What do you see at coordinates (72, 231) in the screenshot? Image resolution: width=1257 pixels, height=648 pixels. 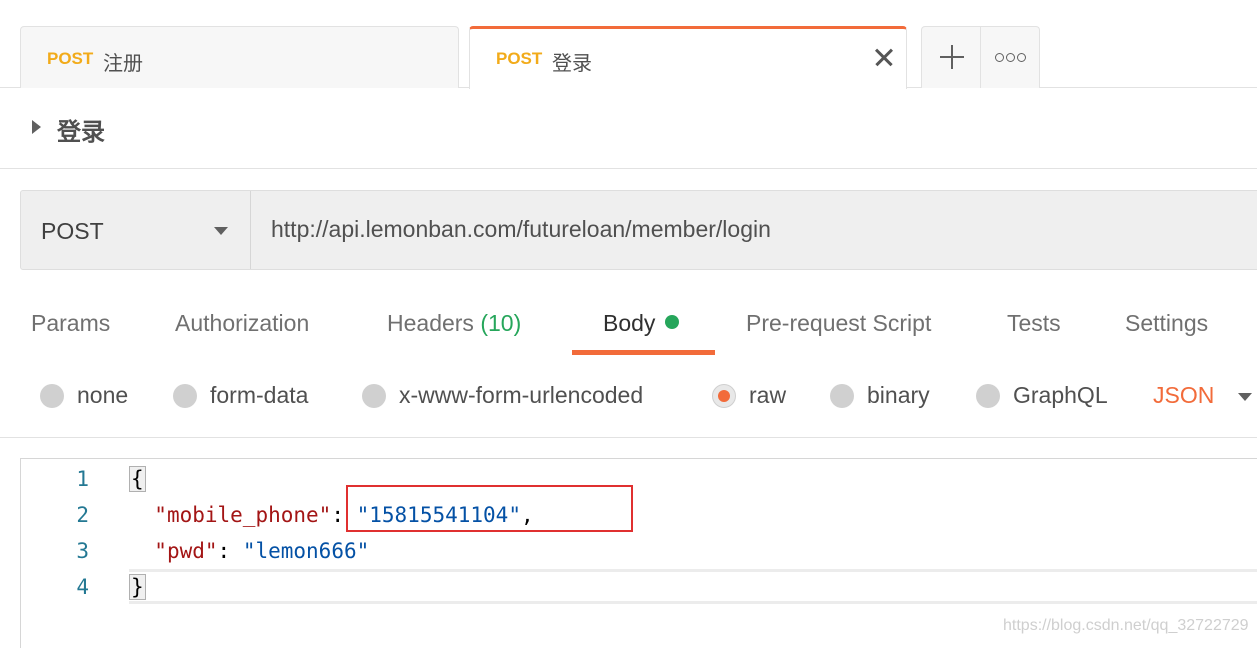 I see `method-select-value: POST` at bounding box center [72, 231].